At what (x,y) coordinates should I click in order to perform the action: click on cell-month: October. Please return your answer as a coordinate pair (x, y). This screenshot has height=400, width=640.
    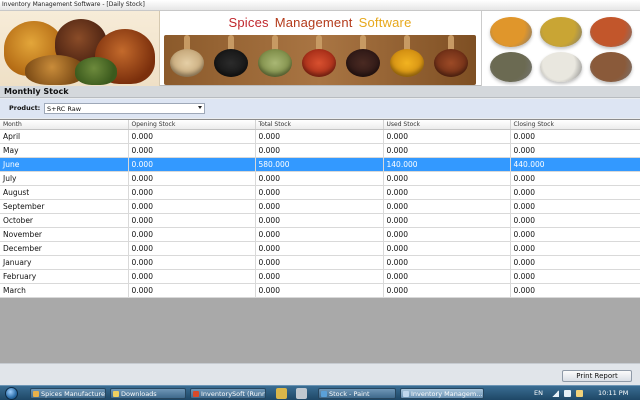
    Looking at the image, I should click on (64, 220).